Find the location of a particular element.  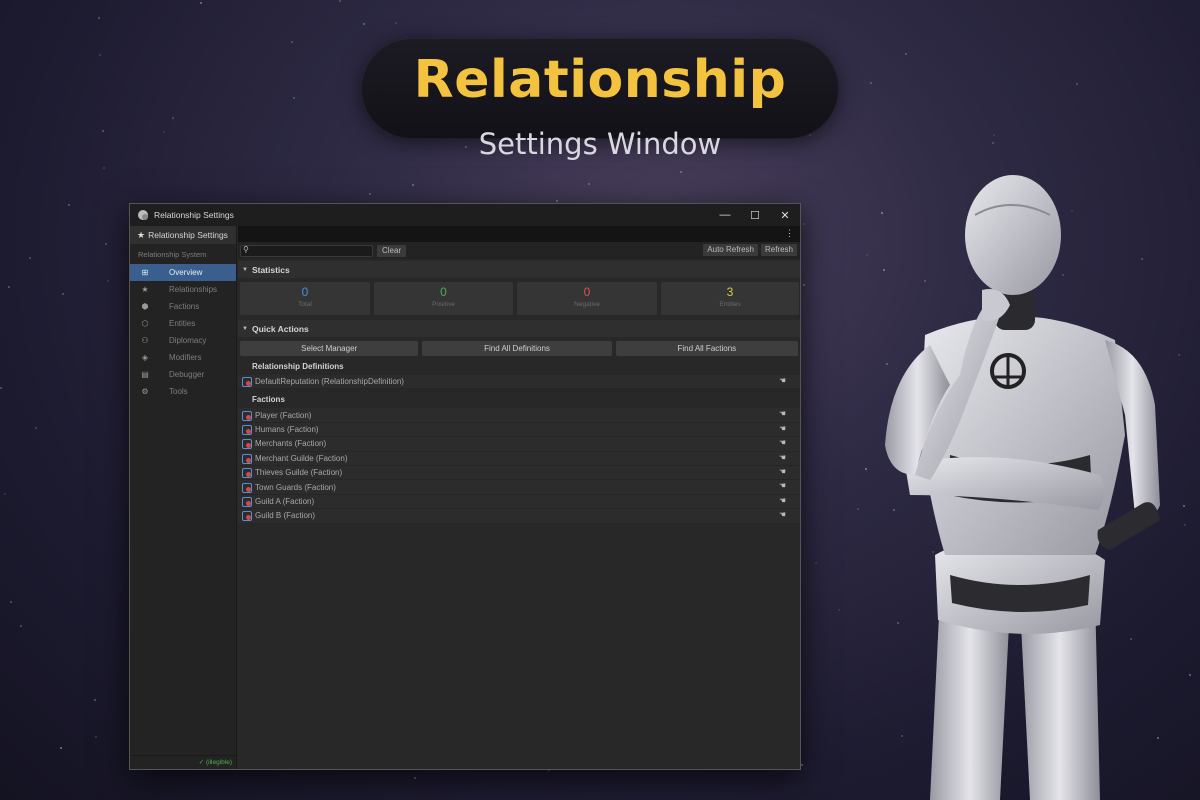

list-item-label: Humans (Faction) is located at coordinates (287, 429).